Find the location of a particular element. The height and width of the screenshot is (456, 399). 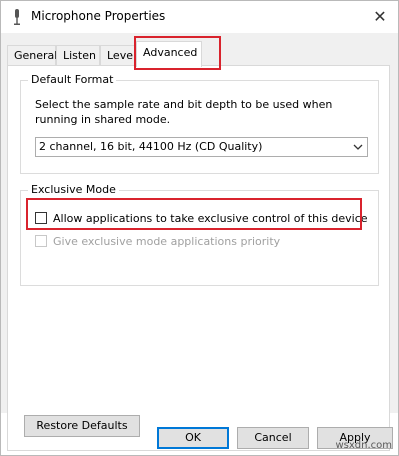

tab-label: Listen is located at coordinates (79, 55).